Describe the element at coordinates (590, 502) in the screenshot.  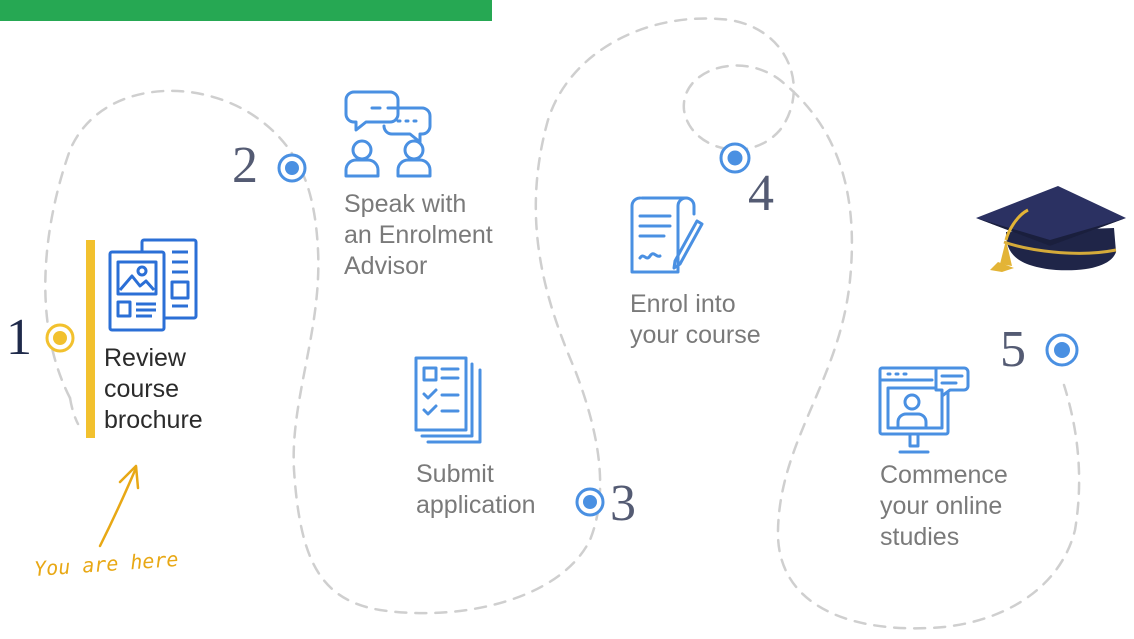
I see `step-3-marker-icon` at that location.